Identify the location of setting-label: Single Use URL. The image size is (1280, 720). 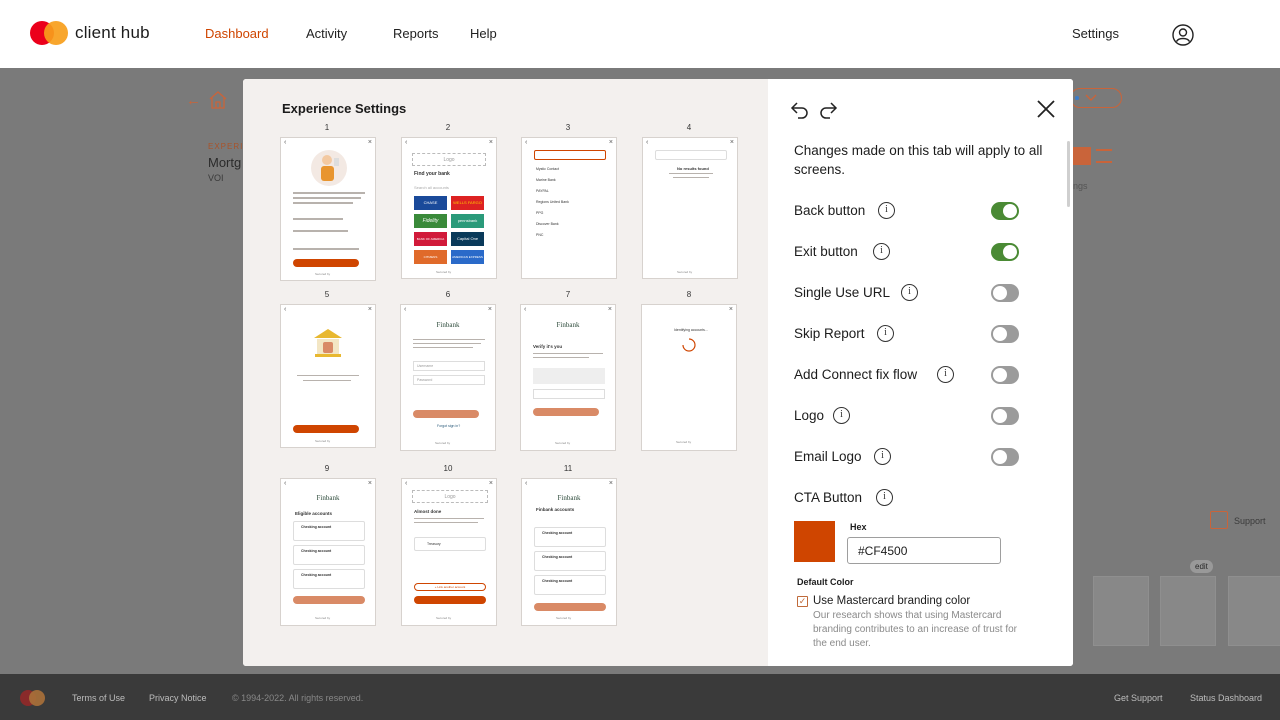
(842, 292).